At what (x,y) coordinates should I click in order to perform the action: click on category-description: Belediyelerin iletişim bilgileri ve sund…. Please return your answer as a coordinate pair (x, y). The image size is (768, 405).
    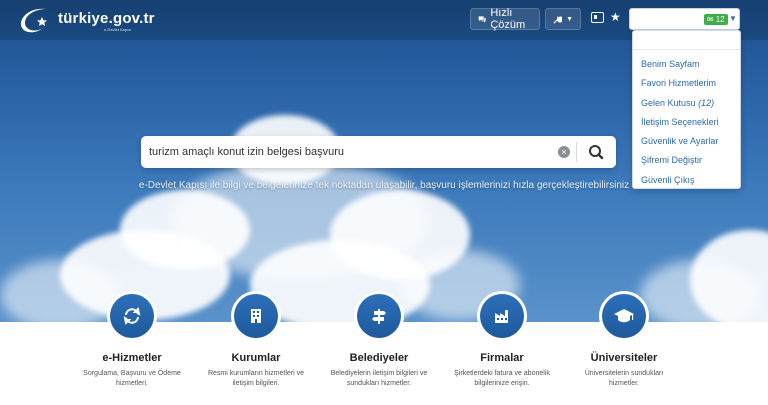
    Looking at the image, I should click on (379, 378).